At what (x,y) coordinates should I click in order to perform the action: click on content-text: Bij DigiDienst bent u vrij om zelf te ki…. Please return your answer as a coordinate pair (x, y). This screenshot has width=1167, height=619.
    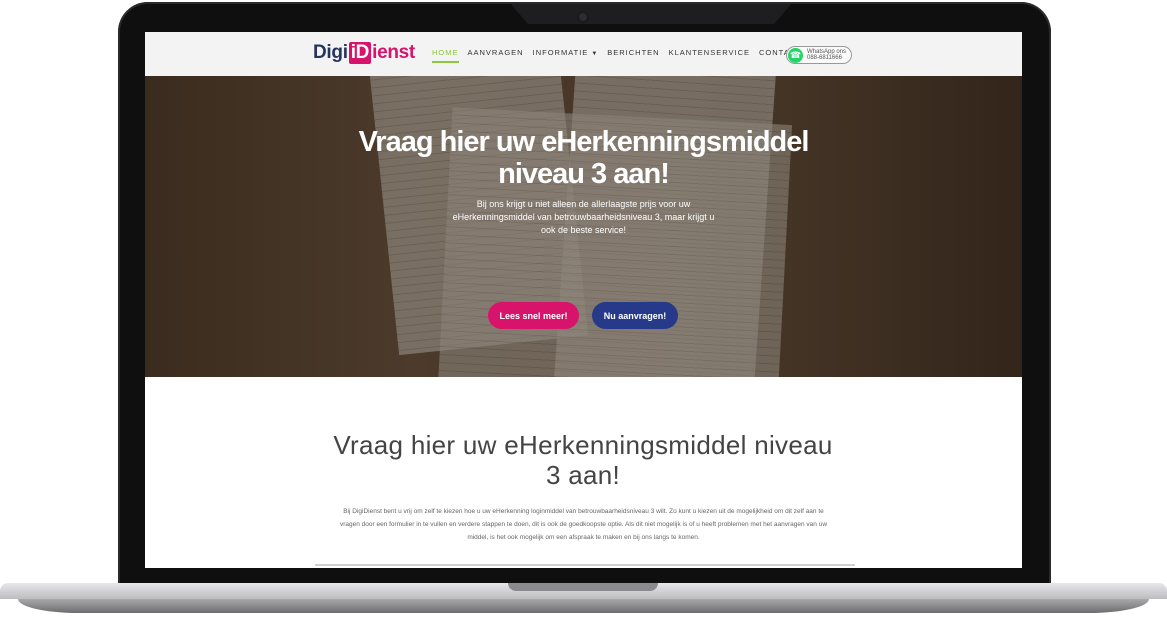
    Looking at the image, I should click on (583, 524).